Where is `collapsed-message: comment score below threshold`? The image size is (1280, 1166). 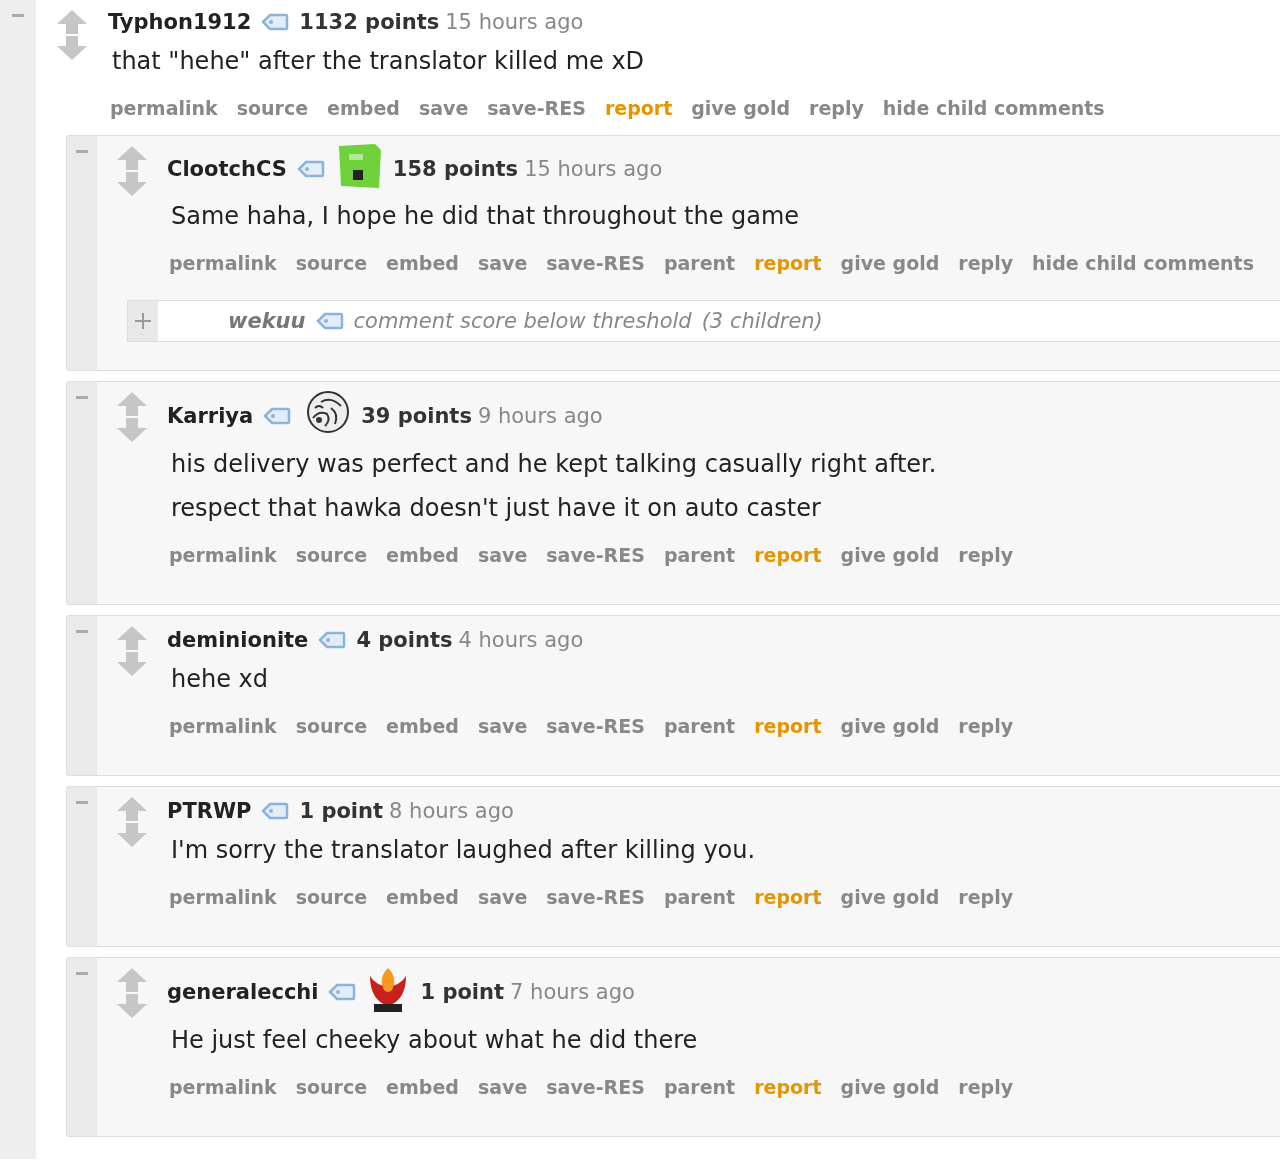
collapsed-message: comment score below threshold is located at coordinates (522, 321).